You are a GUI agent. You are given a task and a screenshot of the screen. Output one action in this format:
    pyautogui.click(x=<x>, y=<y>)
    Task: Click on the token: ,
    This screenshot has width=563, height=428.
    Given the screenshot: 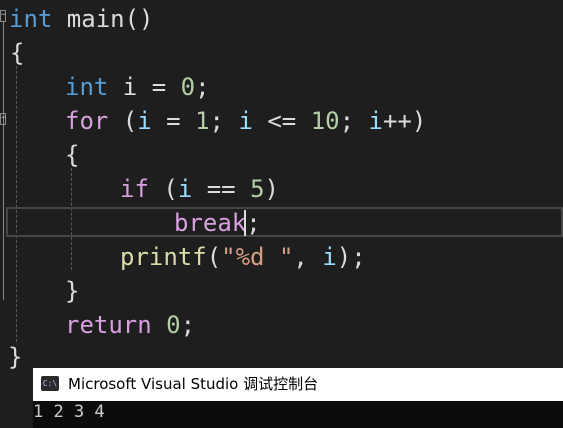 What is the action you would take?
    pyautogui.click(x=308, y=257)
    